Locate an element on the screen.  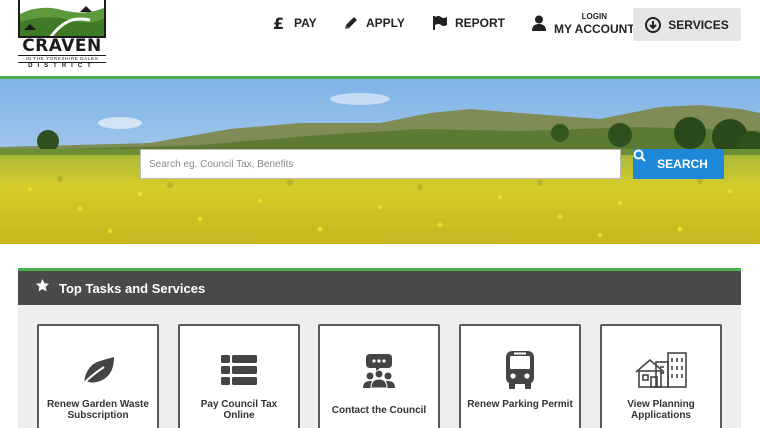
nav-report-link: REPORT is located at coordinates (468, 23).